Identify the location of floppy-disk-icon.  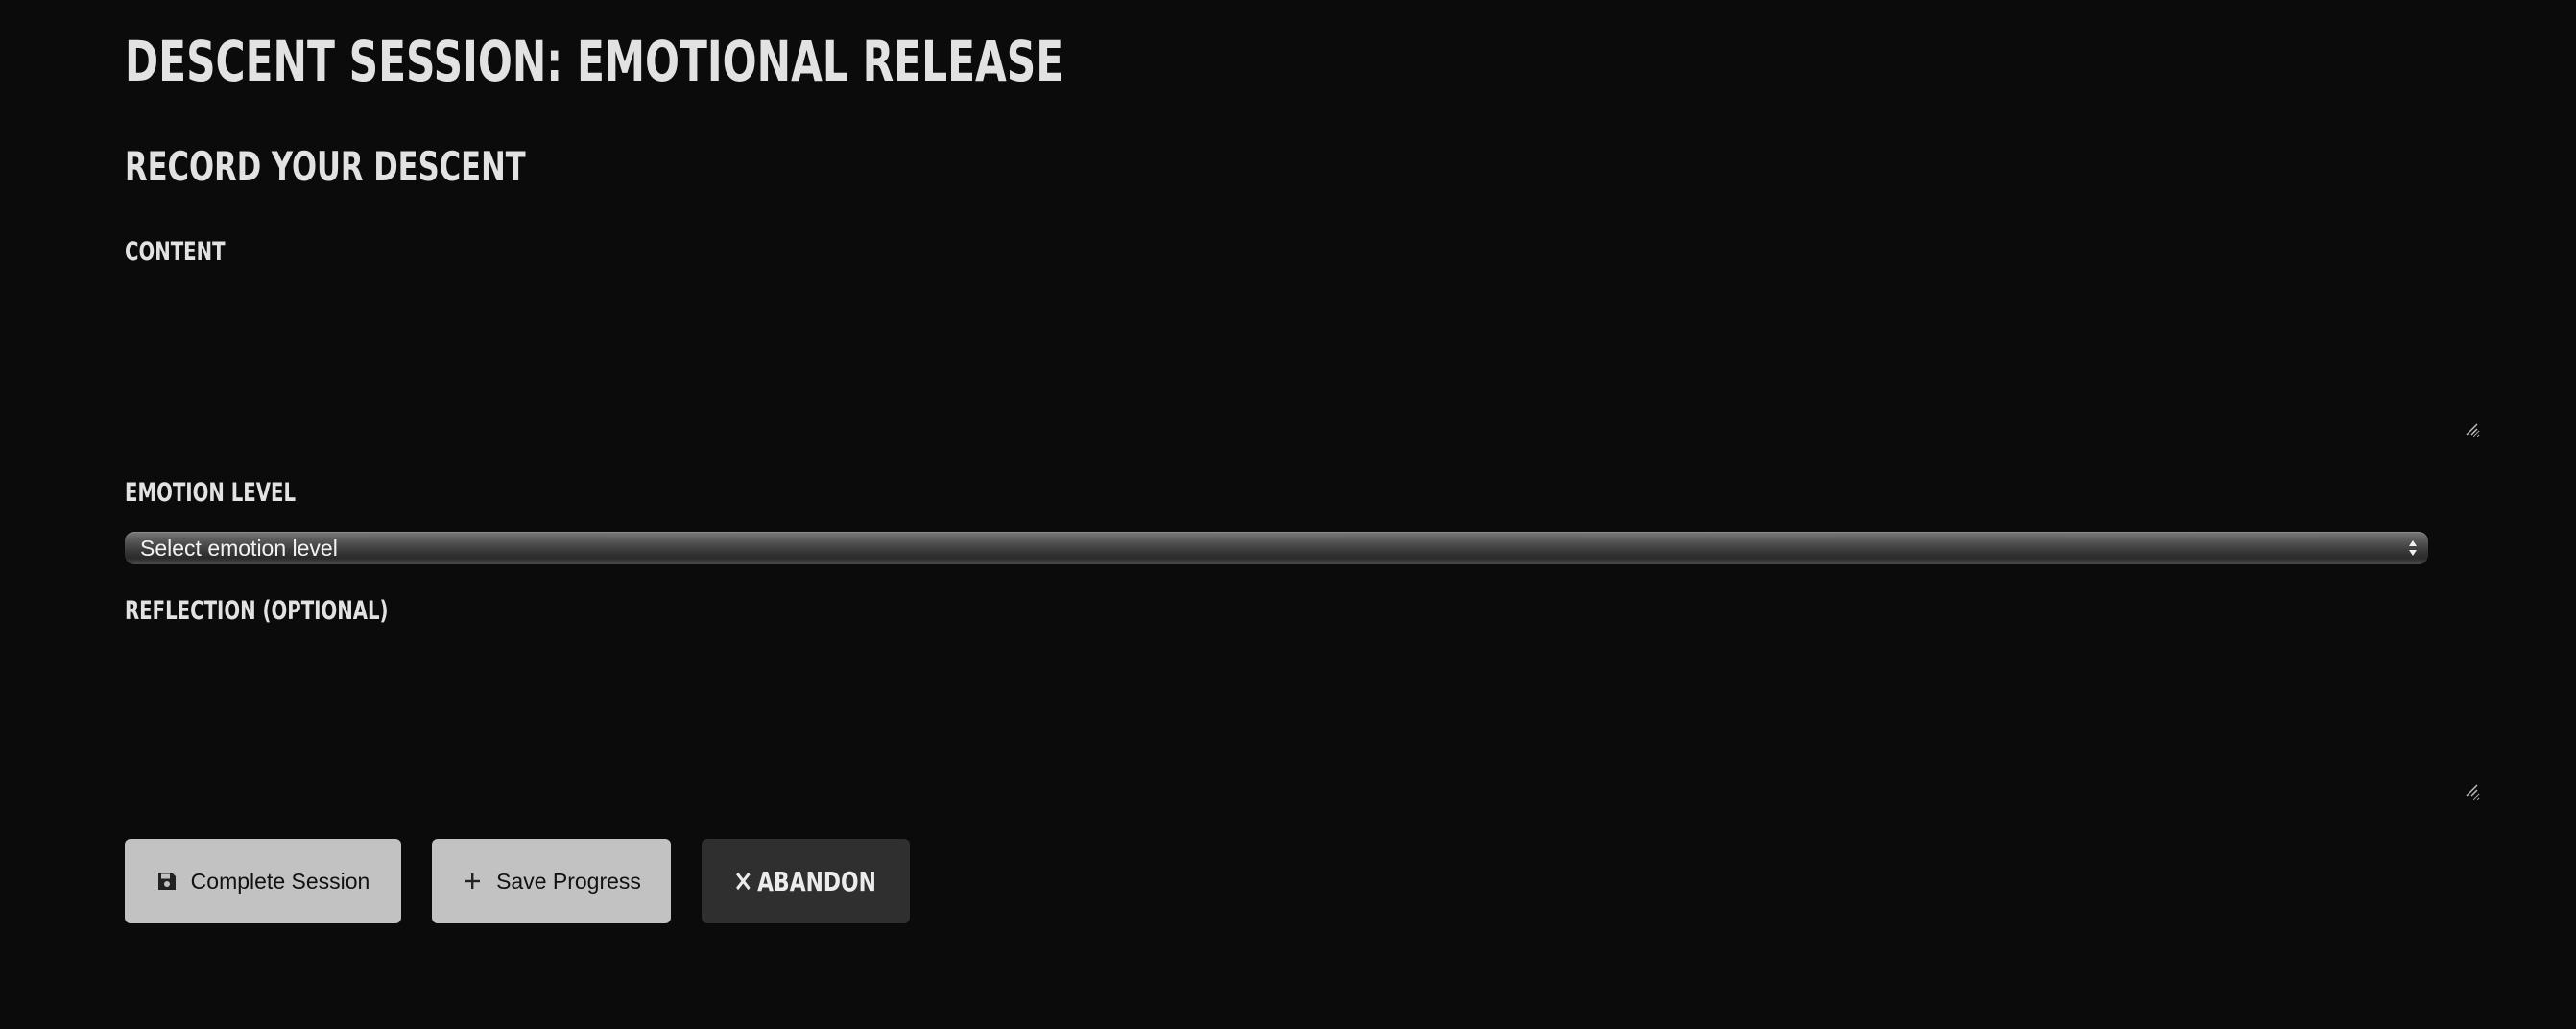
(166, 881).